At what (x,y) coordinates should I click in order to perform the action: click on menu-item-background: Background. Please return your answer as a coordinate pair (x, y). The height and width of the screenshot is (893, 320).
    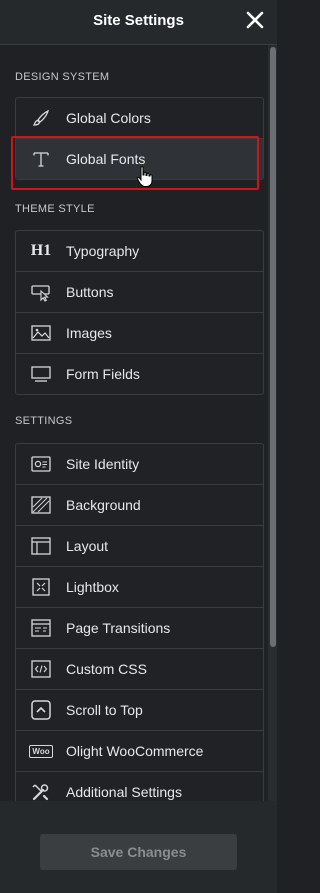
    Looking at the image, I should click on (139, 504).